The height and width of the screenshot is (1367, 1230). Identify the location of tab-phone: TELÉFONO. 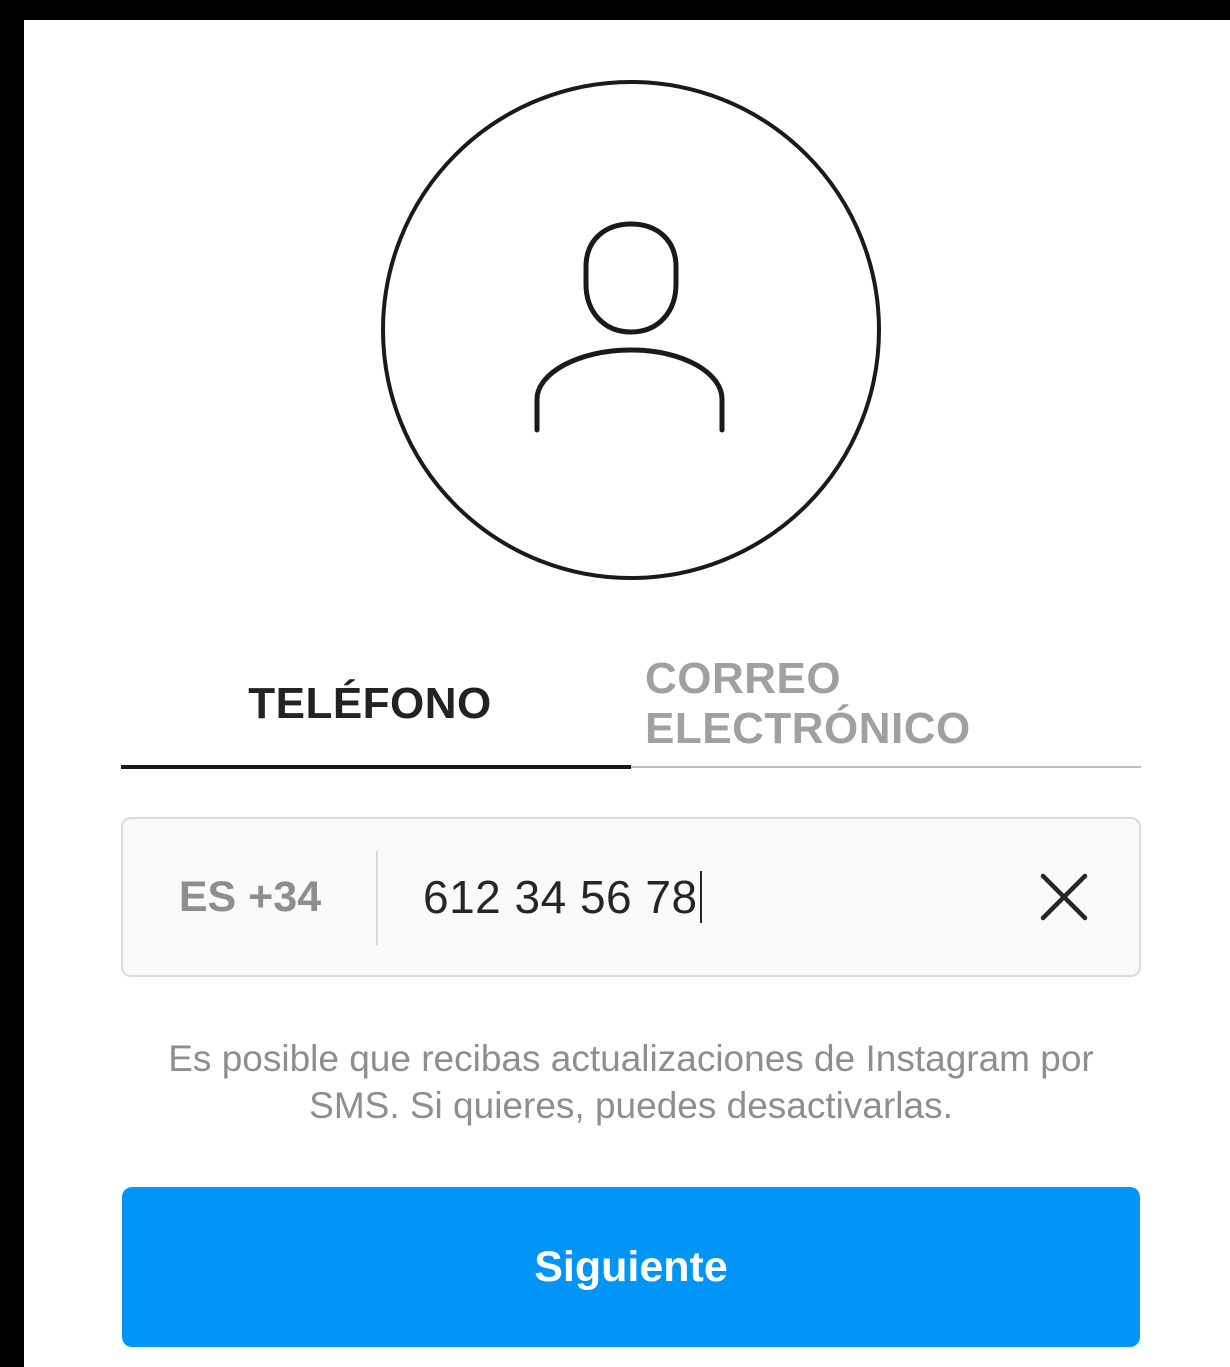
(376, 704).